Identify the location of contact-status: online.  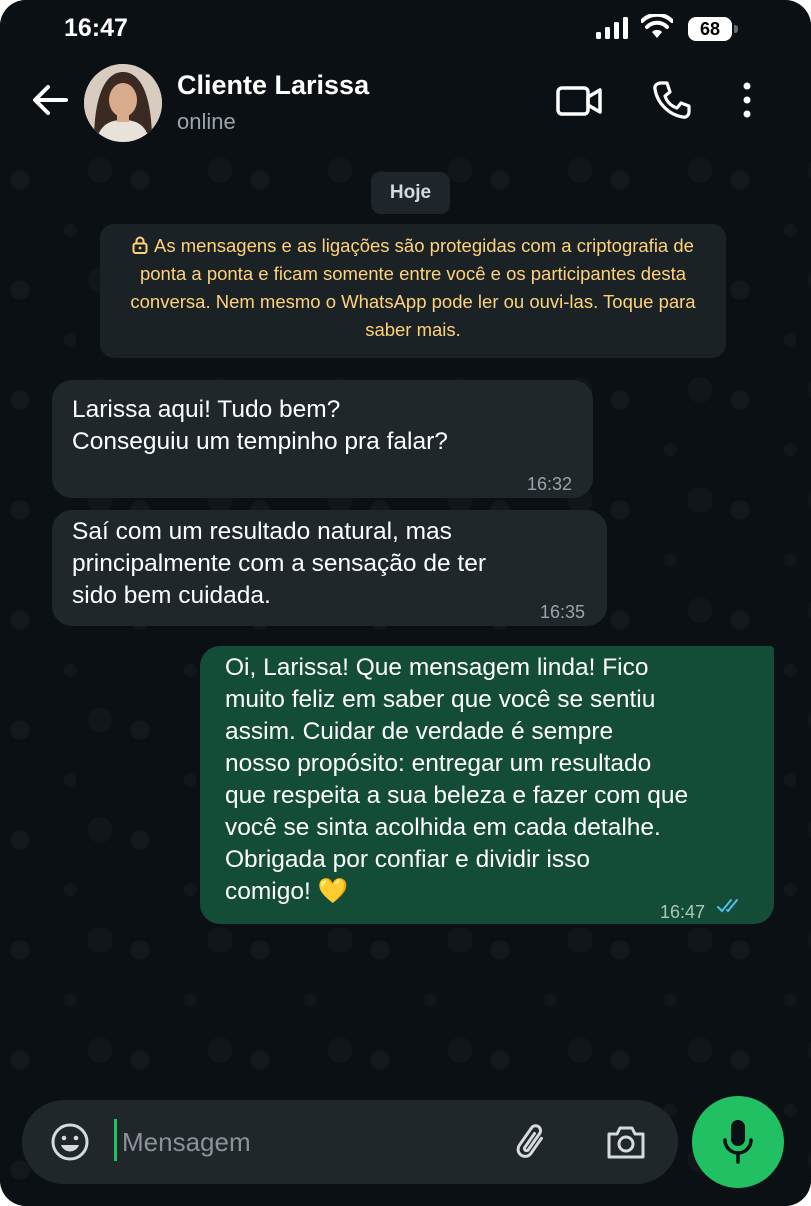
(206, 121).